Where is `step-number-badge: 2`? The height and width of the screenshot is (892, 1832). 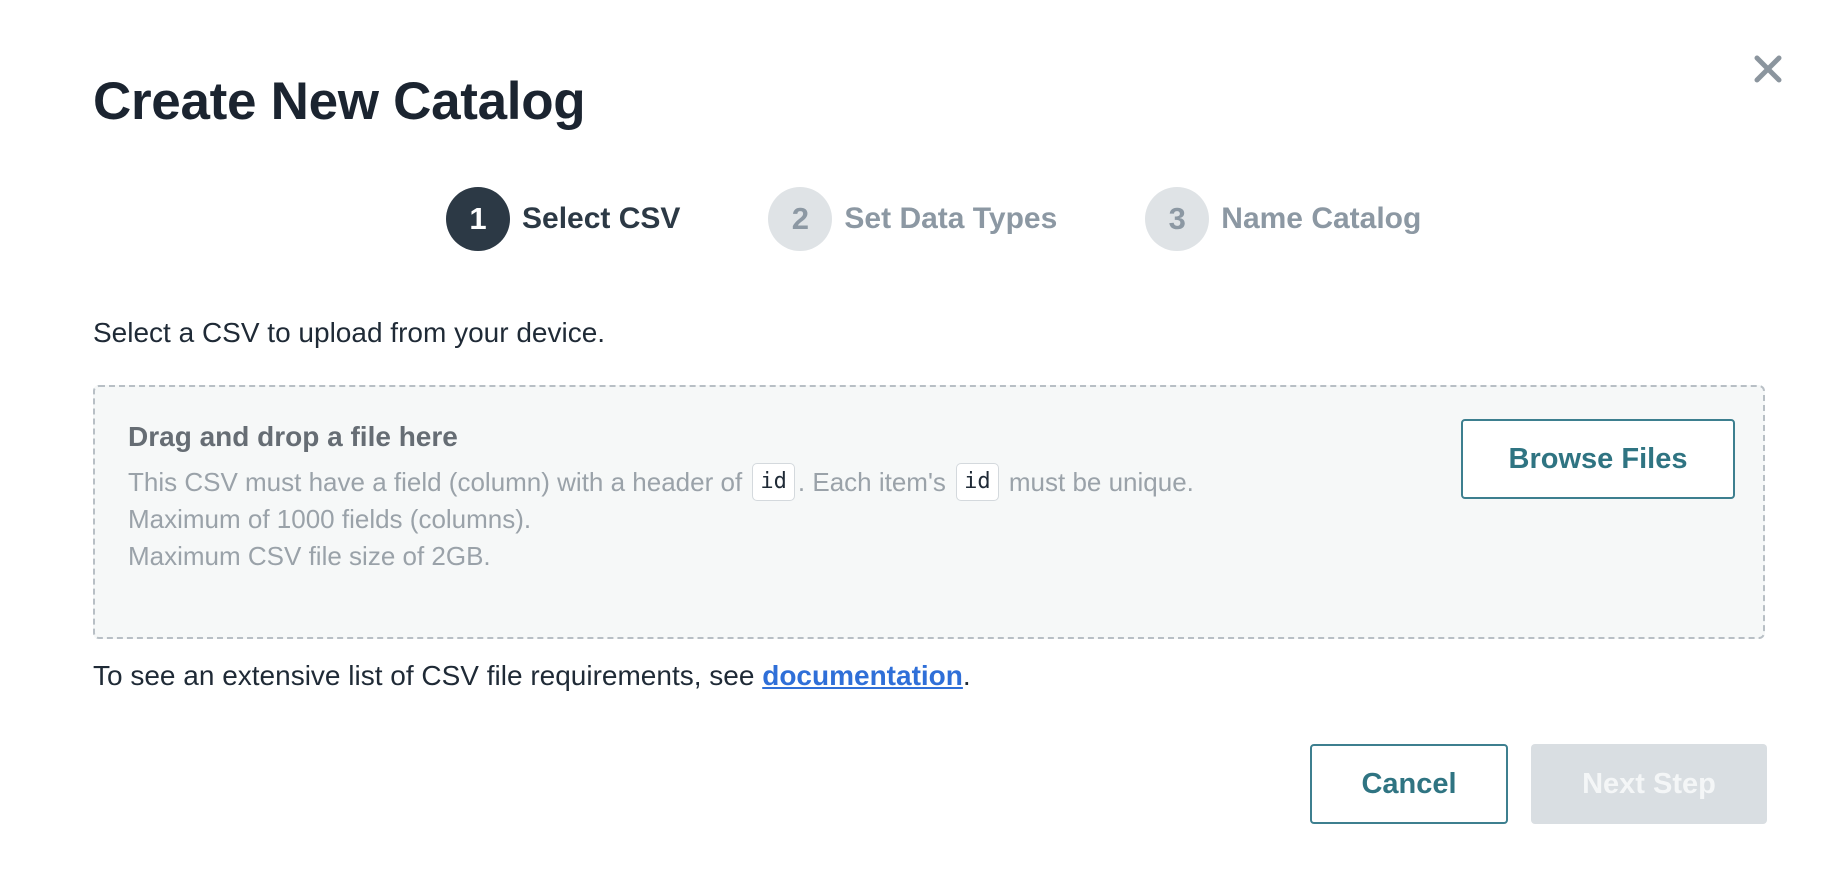
step-number-badge: 2 is located at coordinates (800, 219).